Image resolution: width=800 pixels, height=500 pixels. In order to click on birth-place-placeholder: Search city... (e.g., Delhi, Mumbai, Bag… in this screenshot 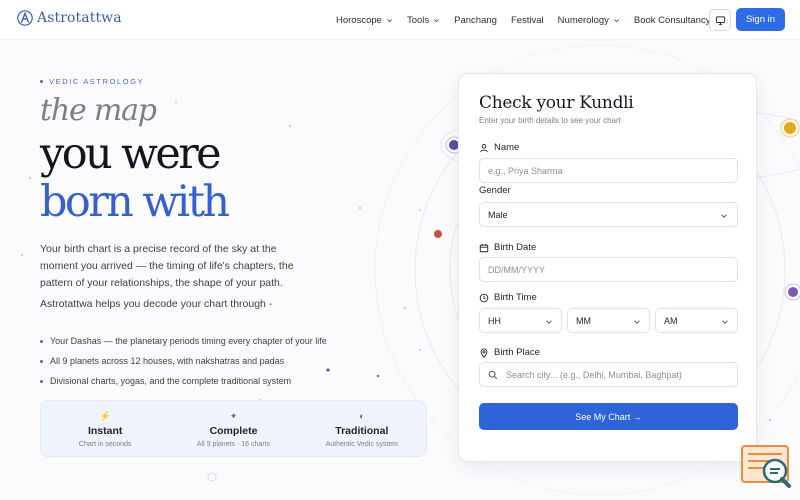, I will do `click(594, 374)`.